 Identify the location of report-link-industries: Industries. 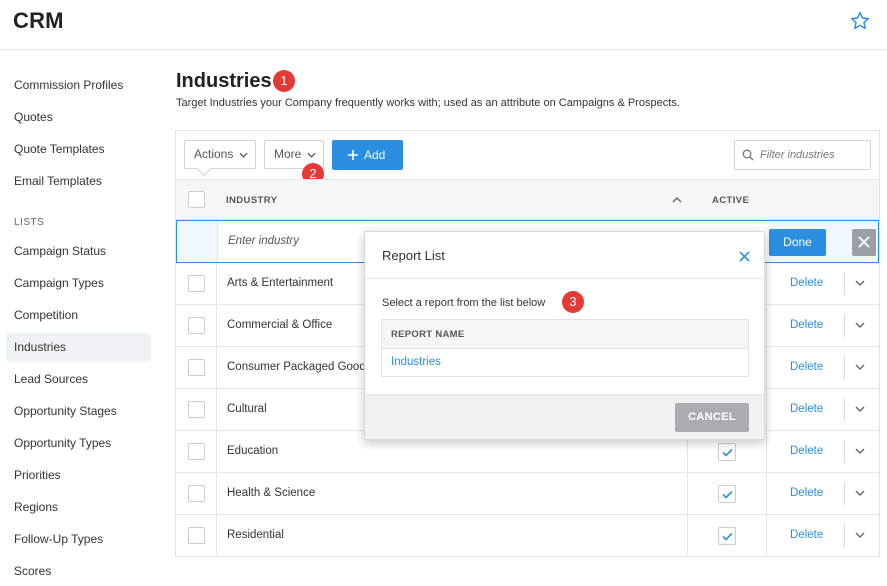
(416, 362).